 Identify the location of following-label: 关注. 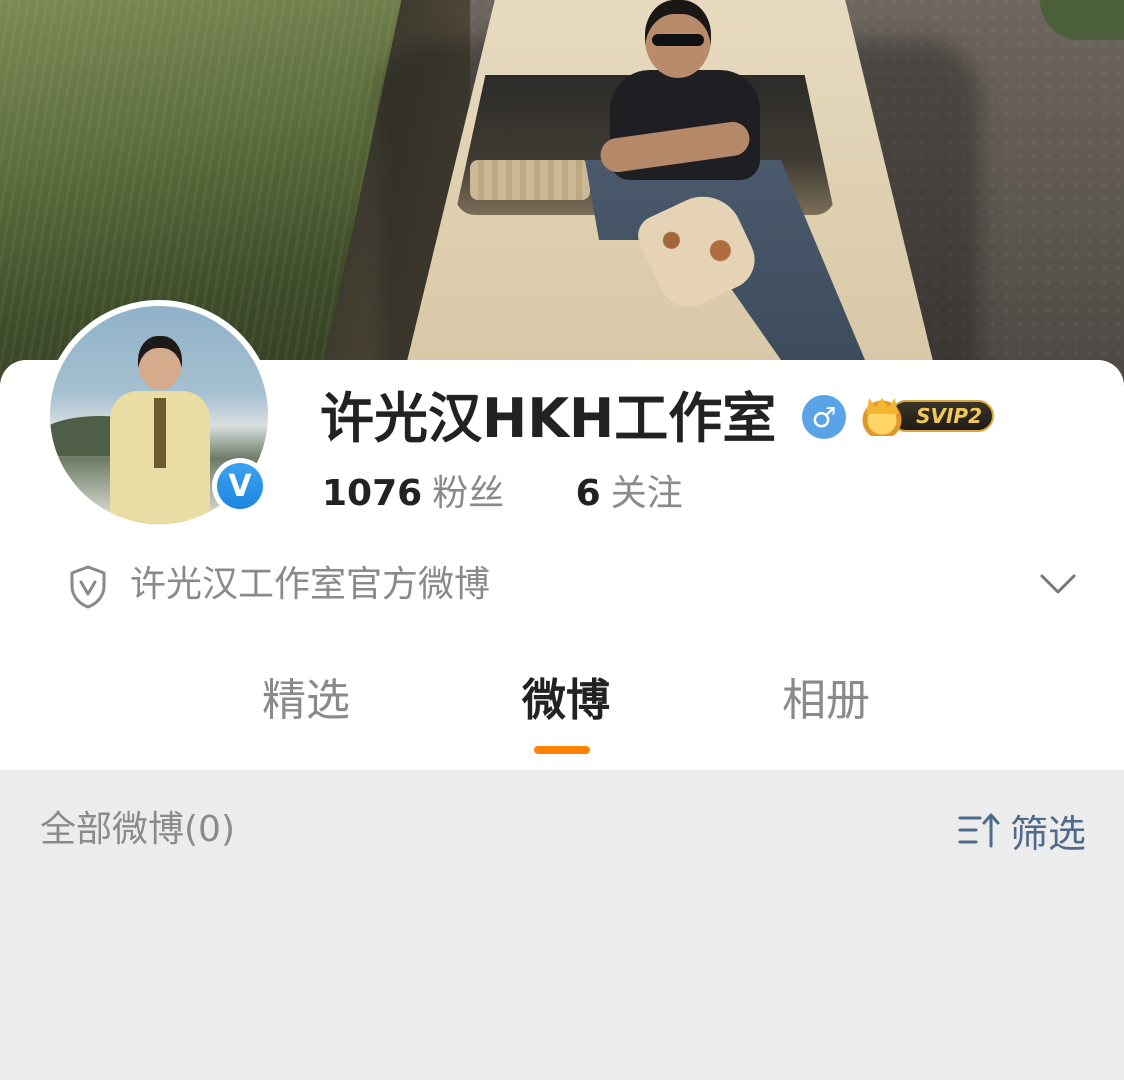
(646, 493).